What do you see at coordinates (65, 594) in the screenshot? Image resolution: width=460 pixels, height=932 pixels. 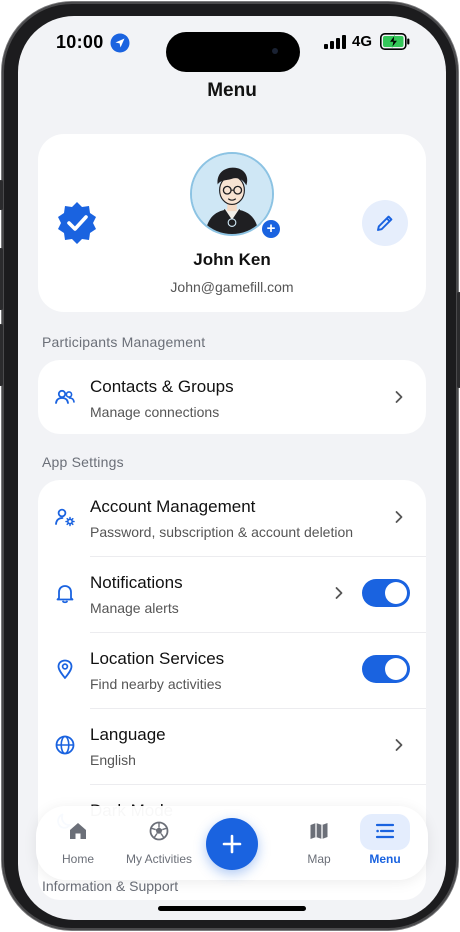 I see `bell-icon` at bounding box center [65, 594].